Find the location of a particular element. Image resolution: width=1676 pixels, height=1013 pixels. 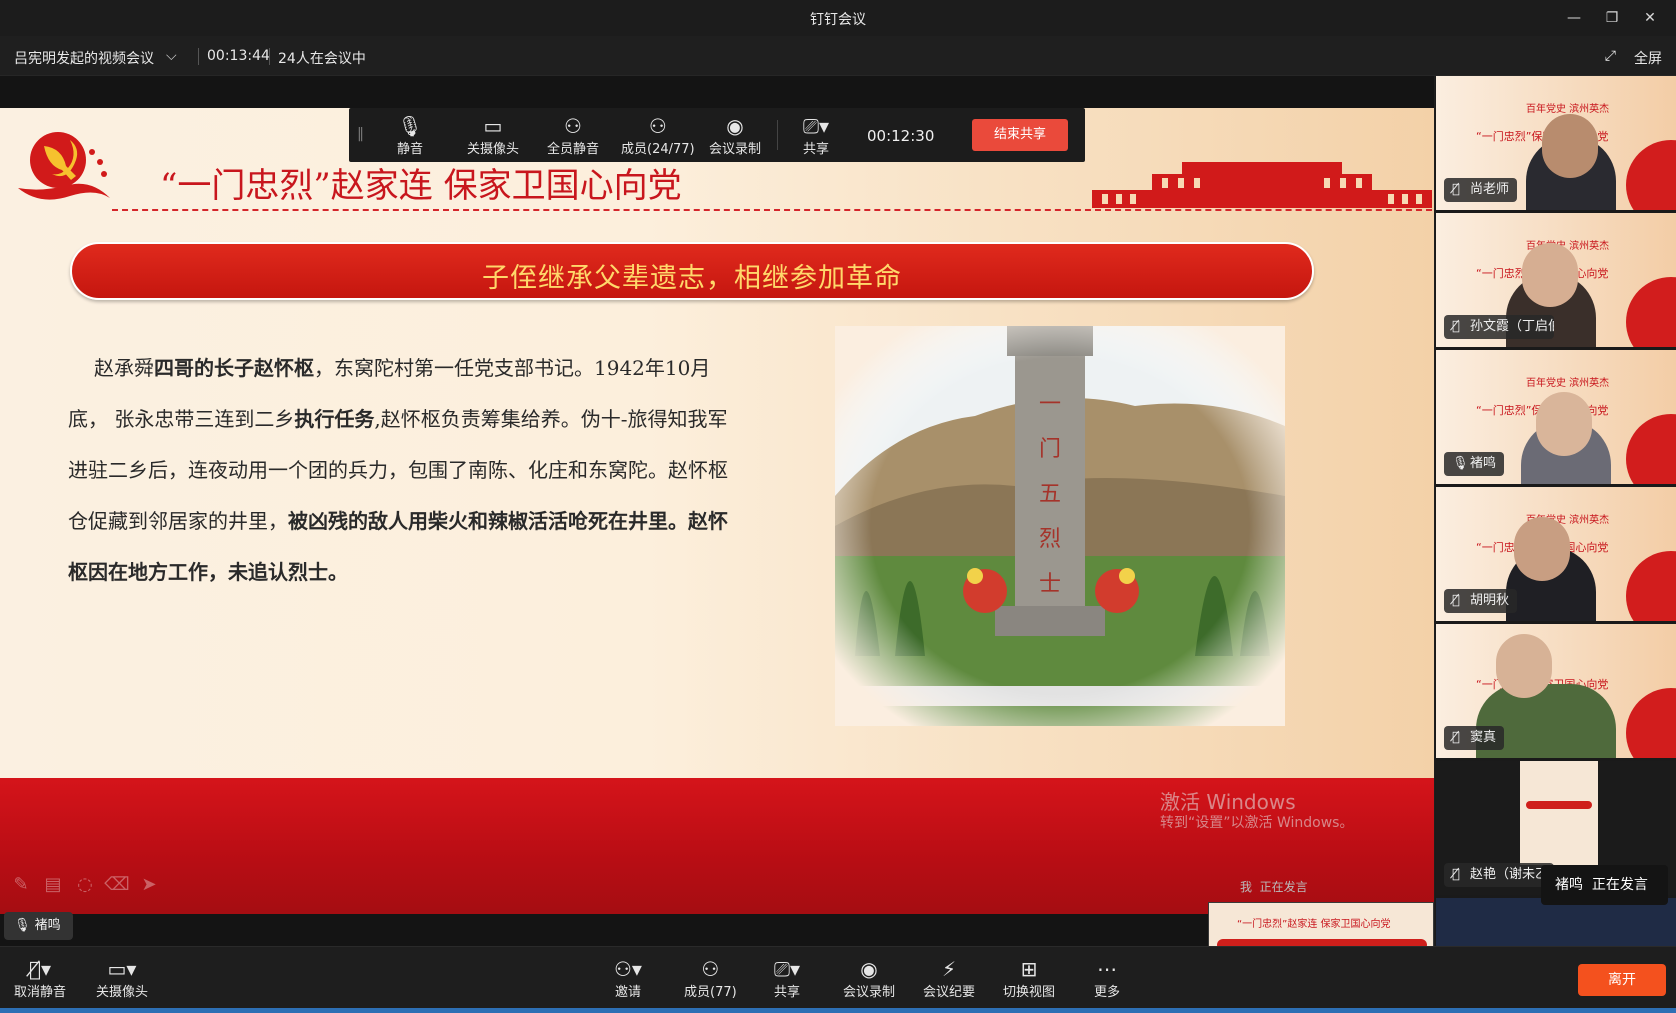

current-speaker-name: 褚鸣 is located at coordinates (47, 925).